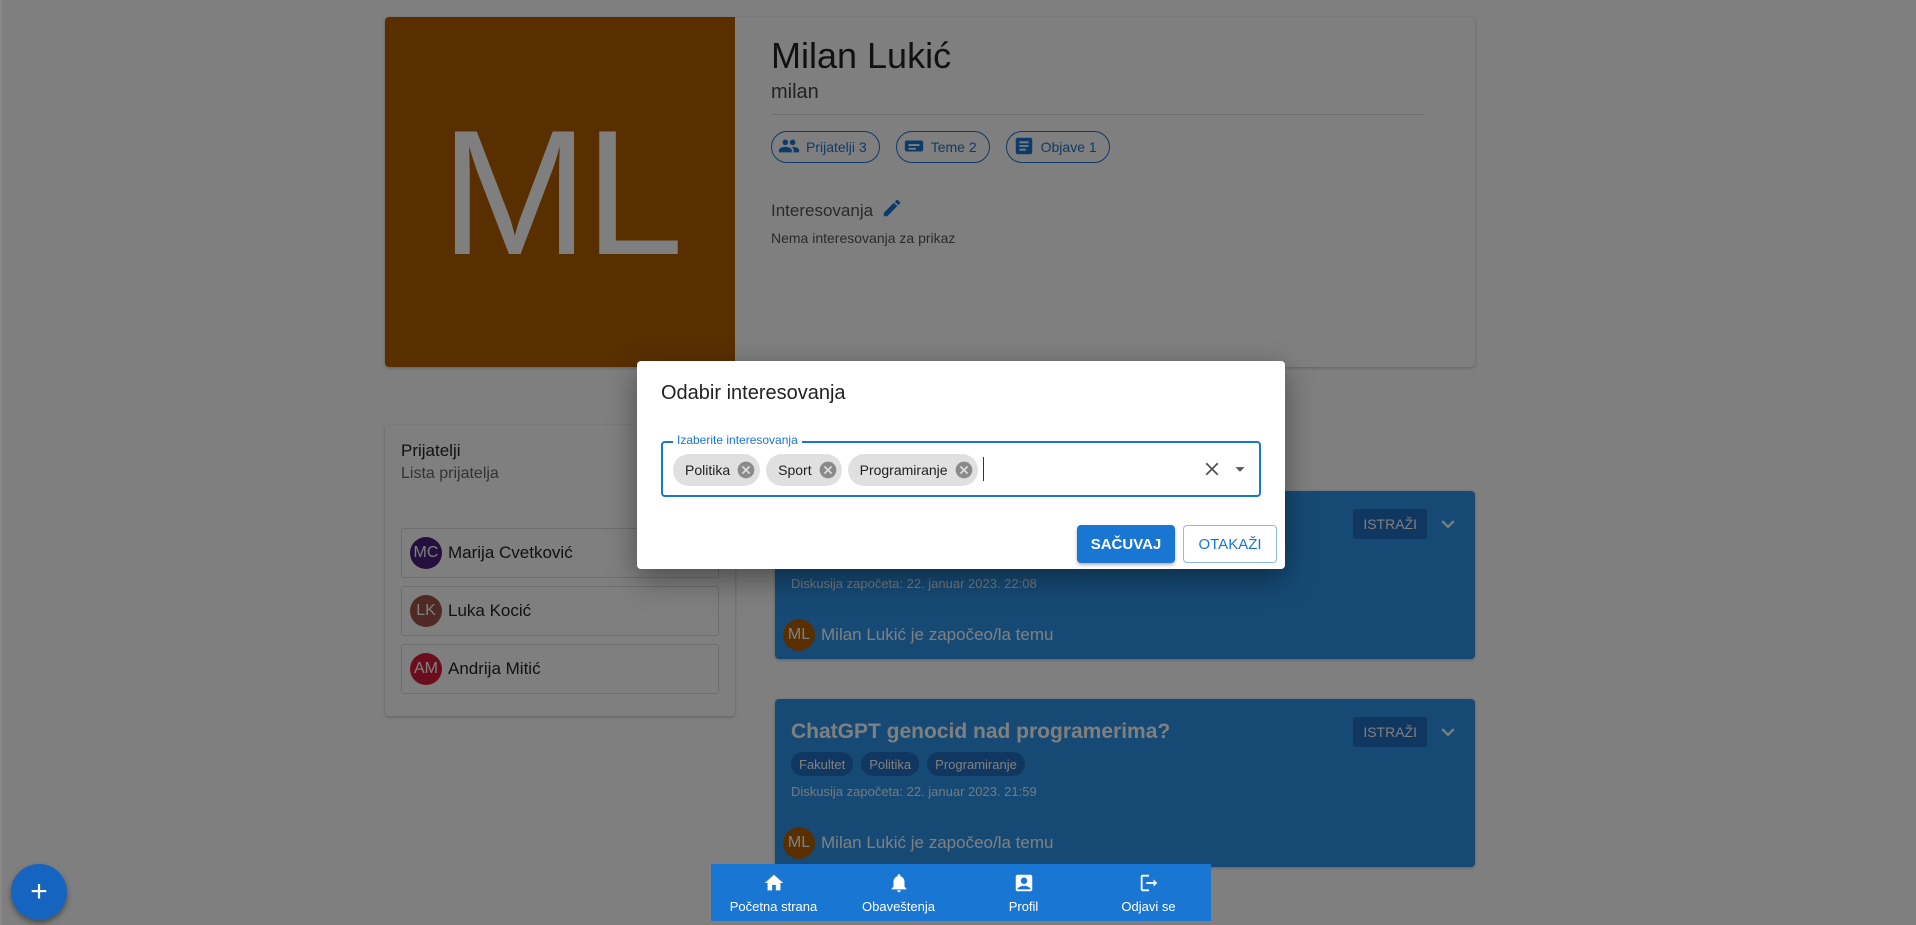  Describe the element at coordinates (753, 393) in the screenshot. I see `dialog-title: Odabir interesovanja` at that location.